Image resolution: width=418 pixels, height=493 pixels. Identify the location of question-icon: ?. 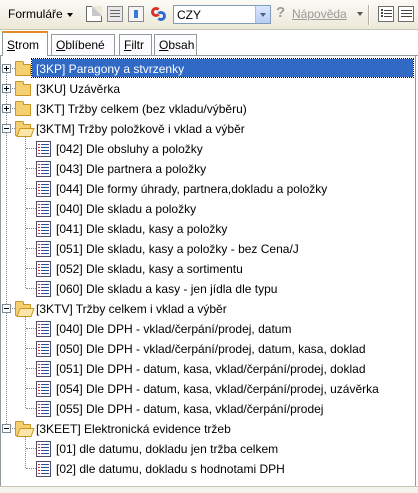
(280, 12).